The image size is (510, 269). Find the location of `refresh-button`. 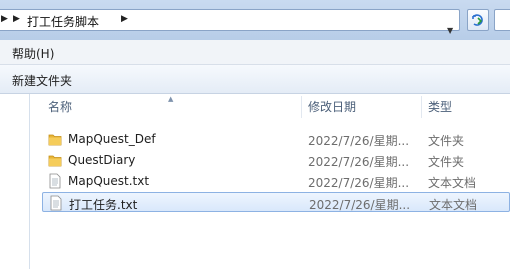

refresh-button is located at coordinates (478, 20).